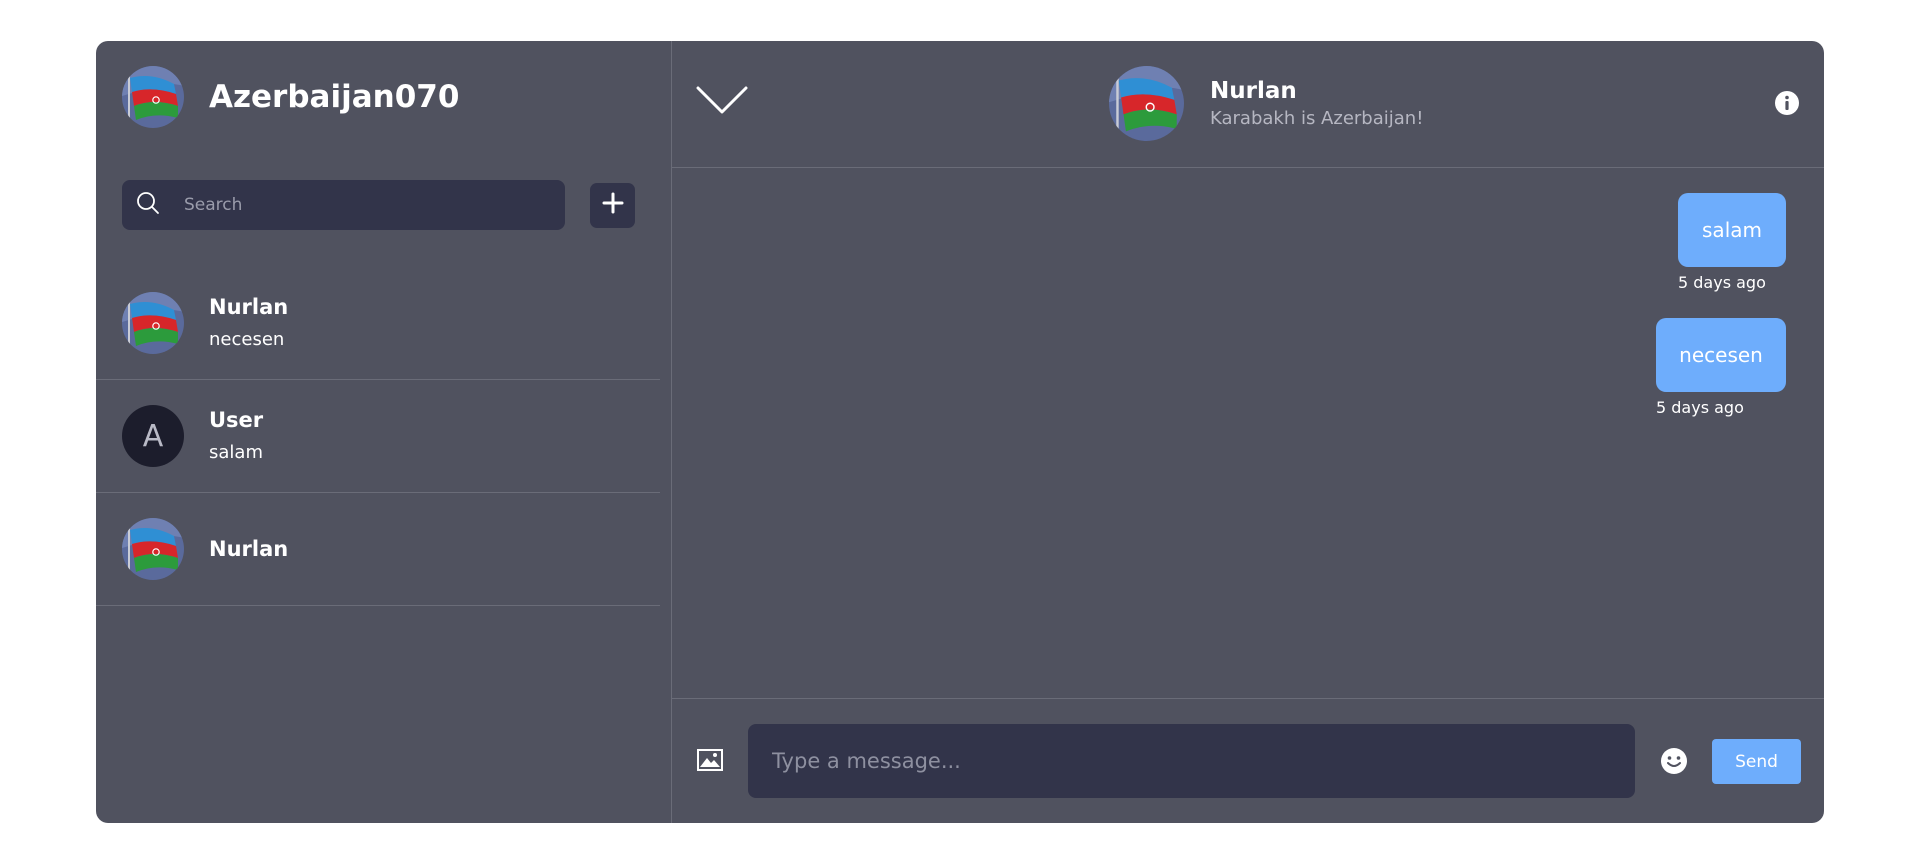 This screenshot has height=865, width=1918. I want to click on search-row, so click(378, 205).